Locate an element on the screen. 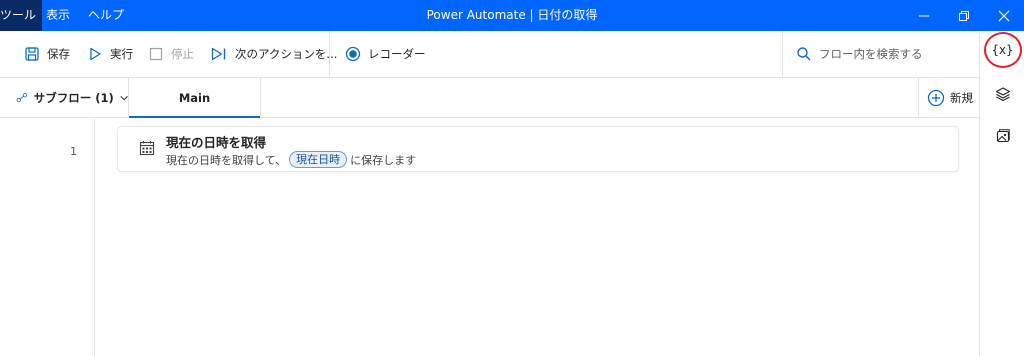 Image resolution: width=1024 pixels, height=356 pixels. menu-view: 表示 is located at coordinates (58, 15).